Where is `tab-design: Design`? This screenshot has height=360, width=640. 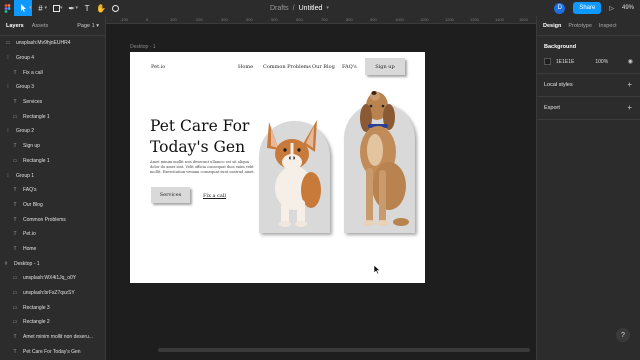
tab-design: Design is located at coordinates (552, 26).